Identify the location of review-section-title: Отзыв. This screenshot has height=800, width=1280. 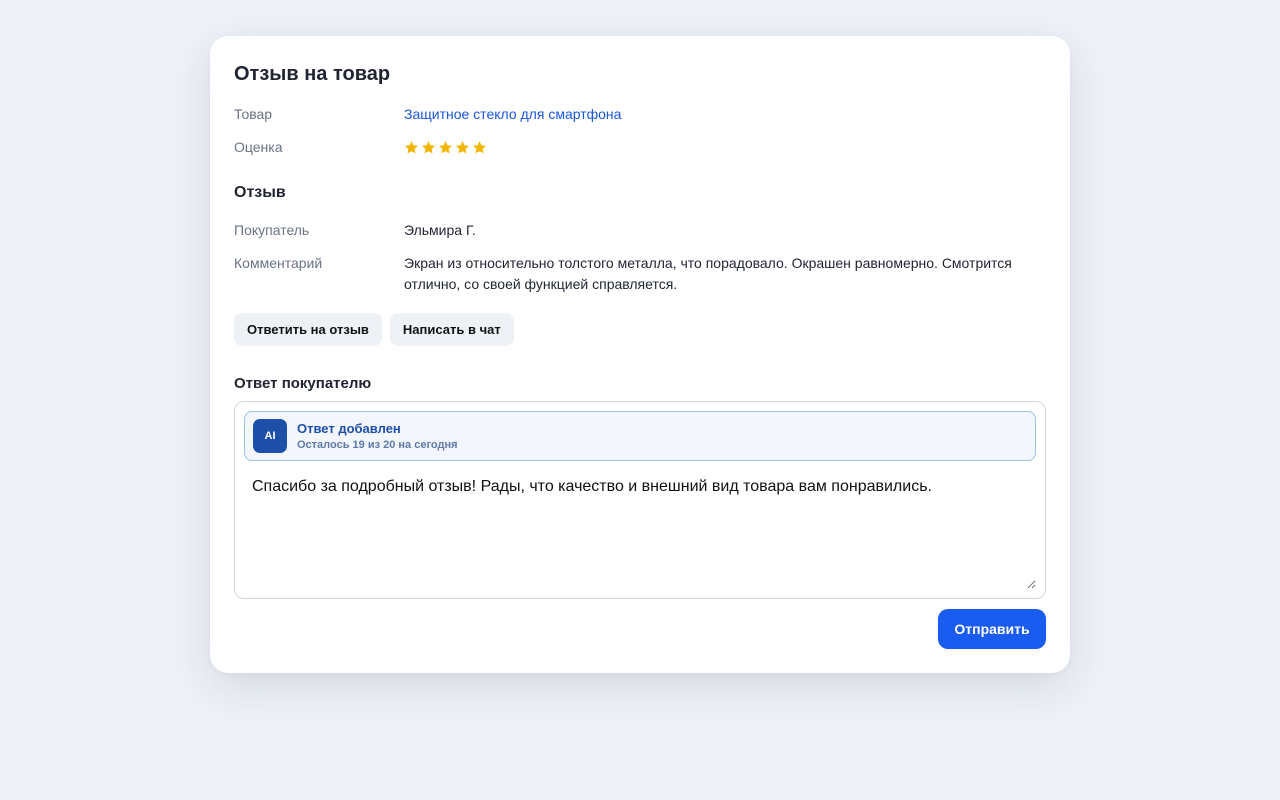
(260, 192).